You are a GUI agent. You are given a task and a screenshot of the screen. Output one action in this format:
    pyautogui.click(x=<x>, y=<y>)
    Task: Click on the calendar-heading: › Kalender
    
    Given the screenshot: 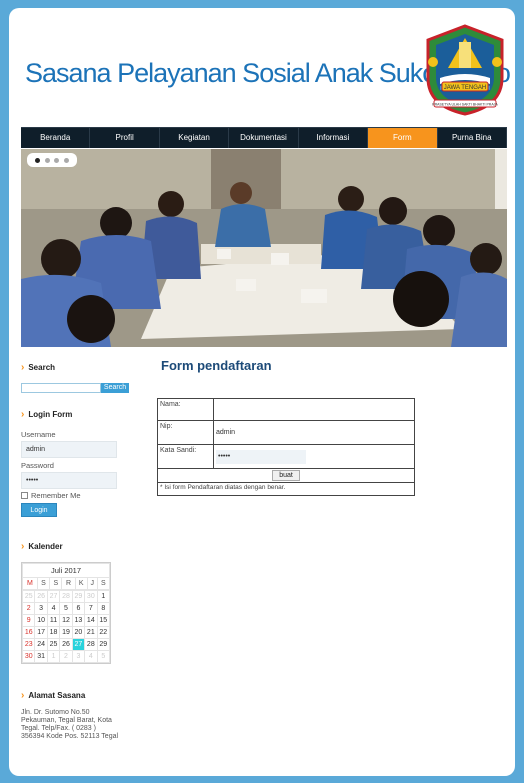 What is the action you would take?
    pyautogui.click(x=42, y=546)
    